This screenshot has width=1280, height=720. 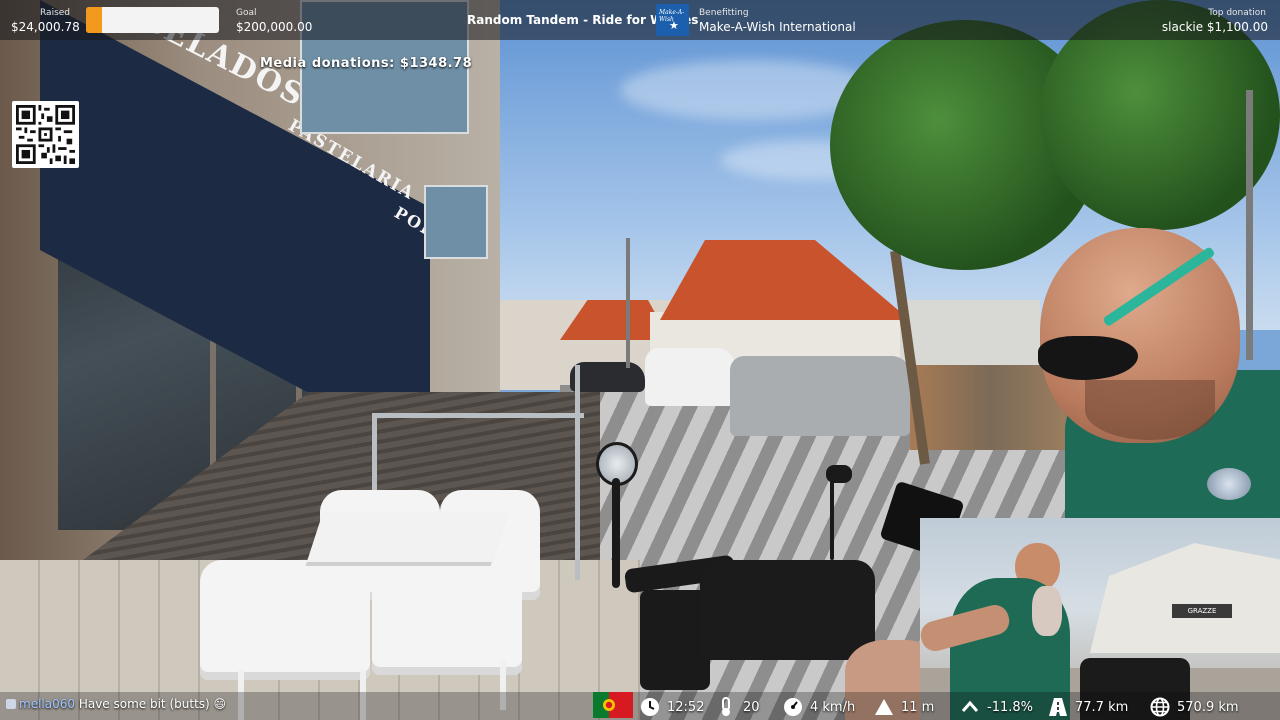 I want to click on glass-railing, so click(x=478, y=415).